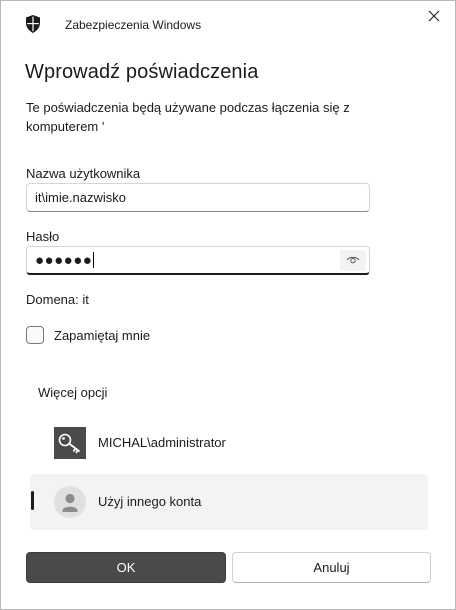 The height and width of the screenshot is (610, 456). I want to click on account-item-other: Użyj innego konta, so click(229, 502).